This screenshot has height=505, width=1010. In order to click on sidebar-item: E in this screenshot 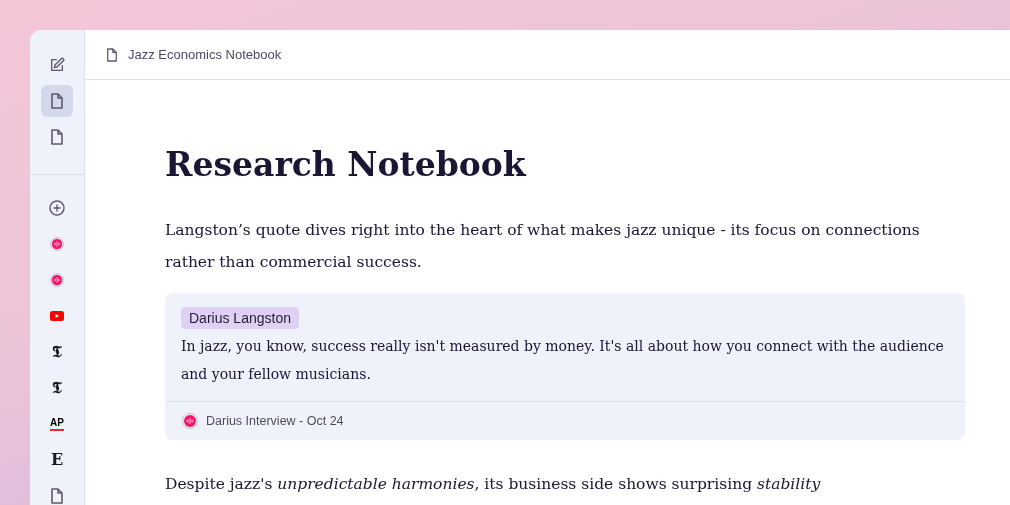, I will do `click(57, 460)`.